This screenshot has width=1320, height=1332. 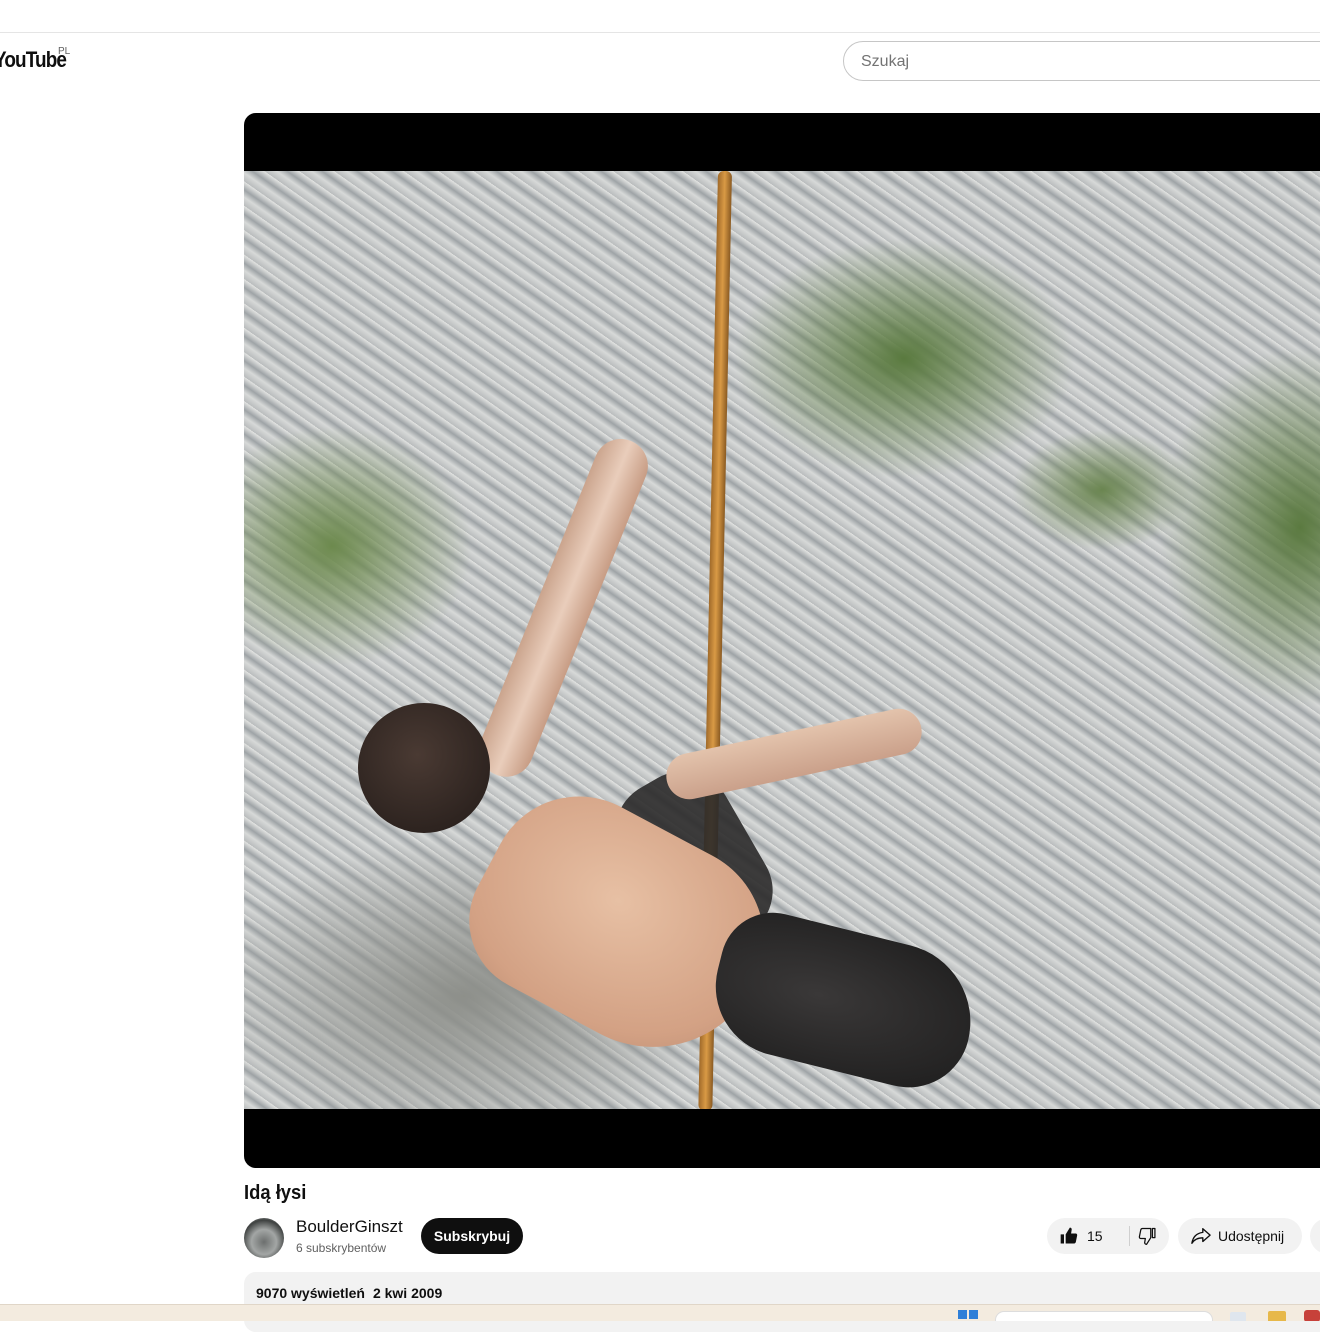 What do you see at coordinates (1095, 1236) in the screenshot?
I see `like-count: 15` at bounding box center [1095, 1236].